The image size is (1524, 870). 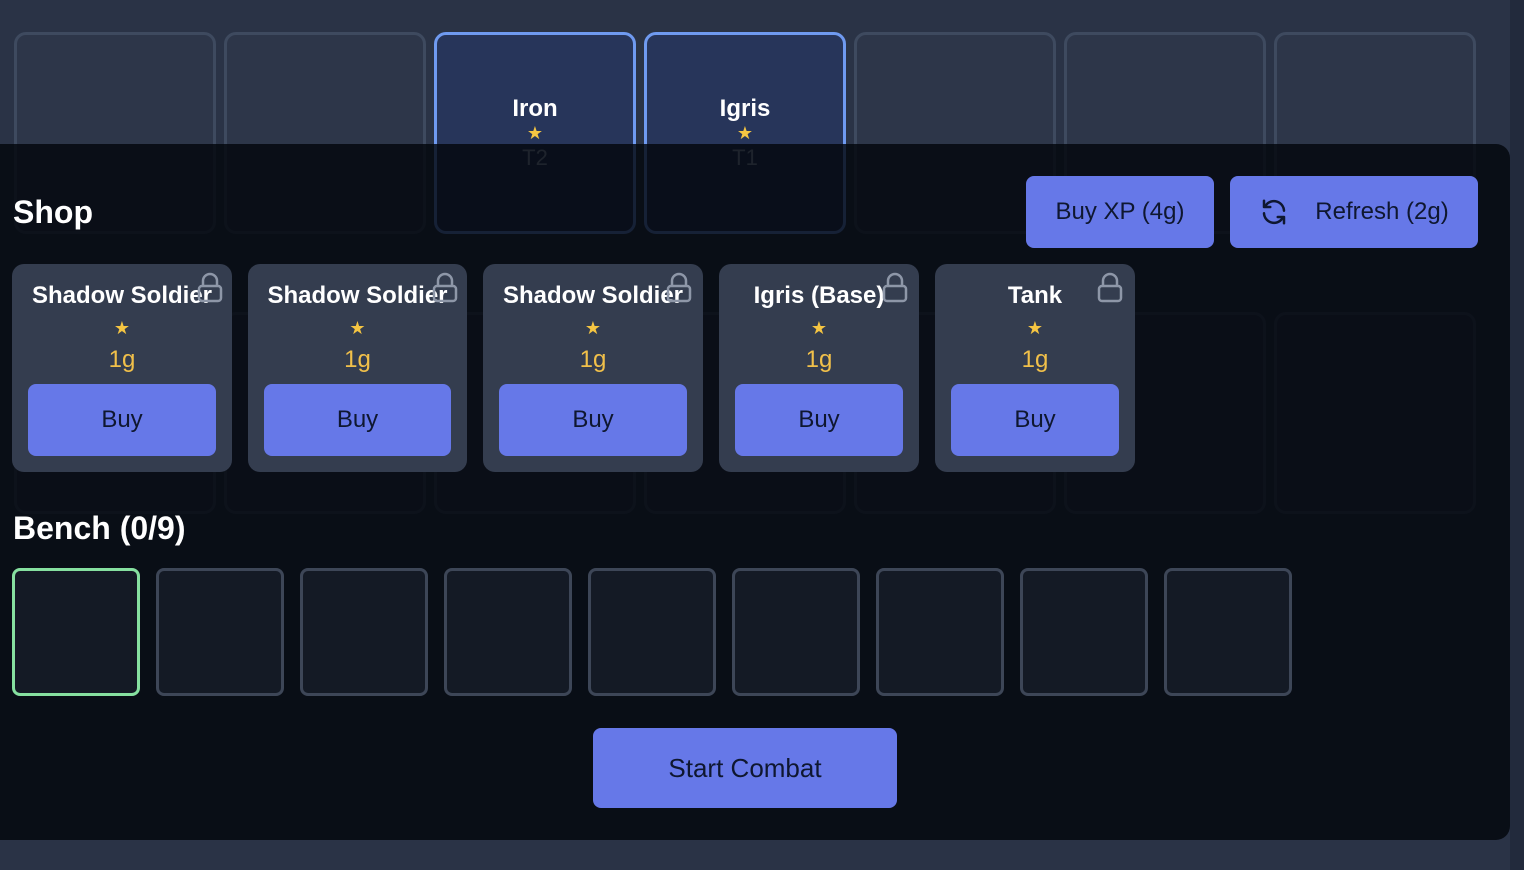 I want to click on refresh-icon, so click(x=1274, y=212).